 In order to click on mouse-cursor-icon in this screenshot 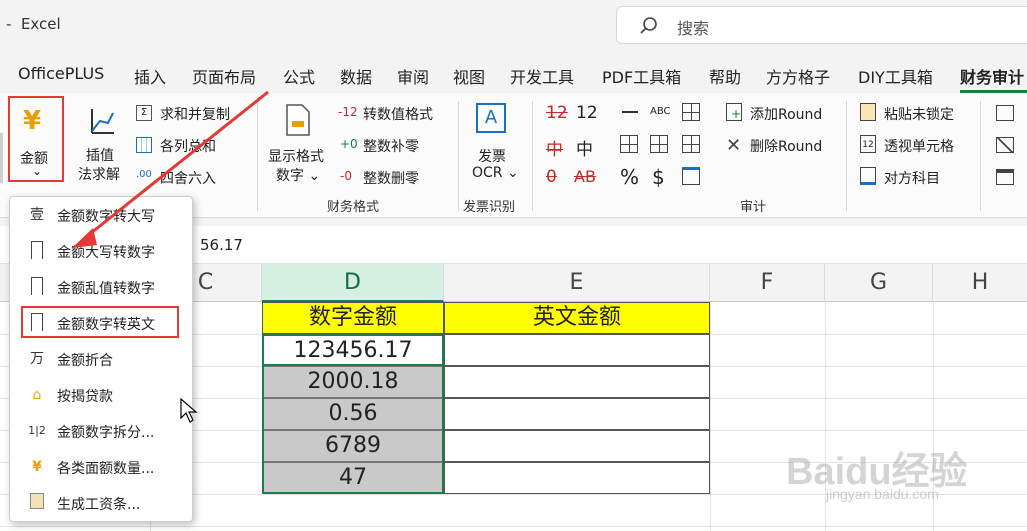, I will do `click(189, 410)`.